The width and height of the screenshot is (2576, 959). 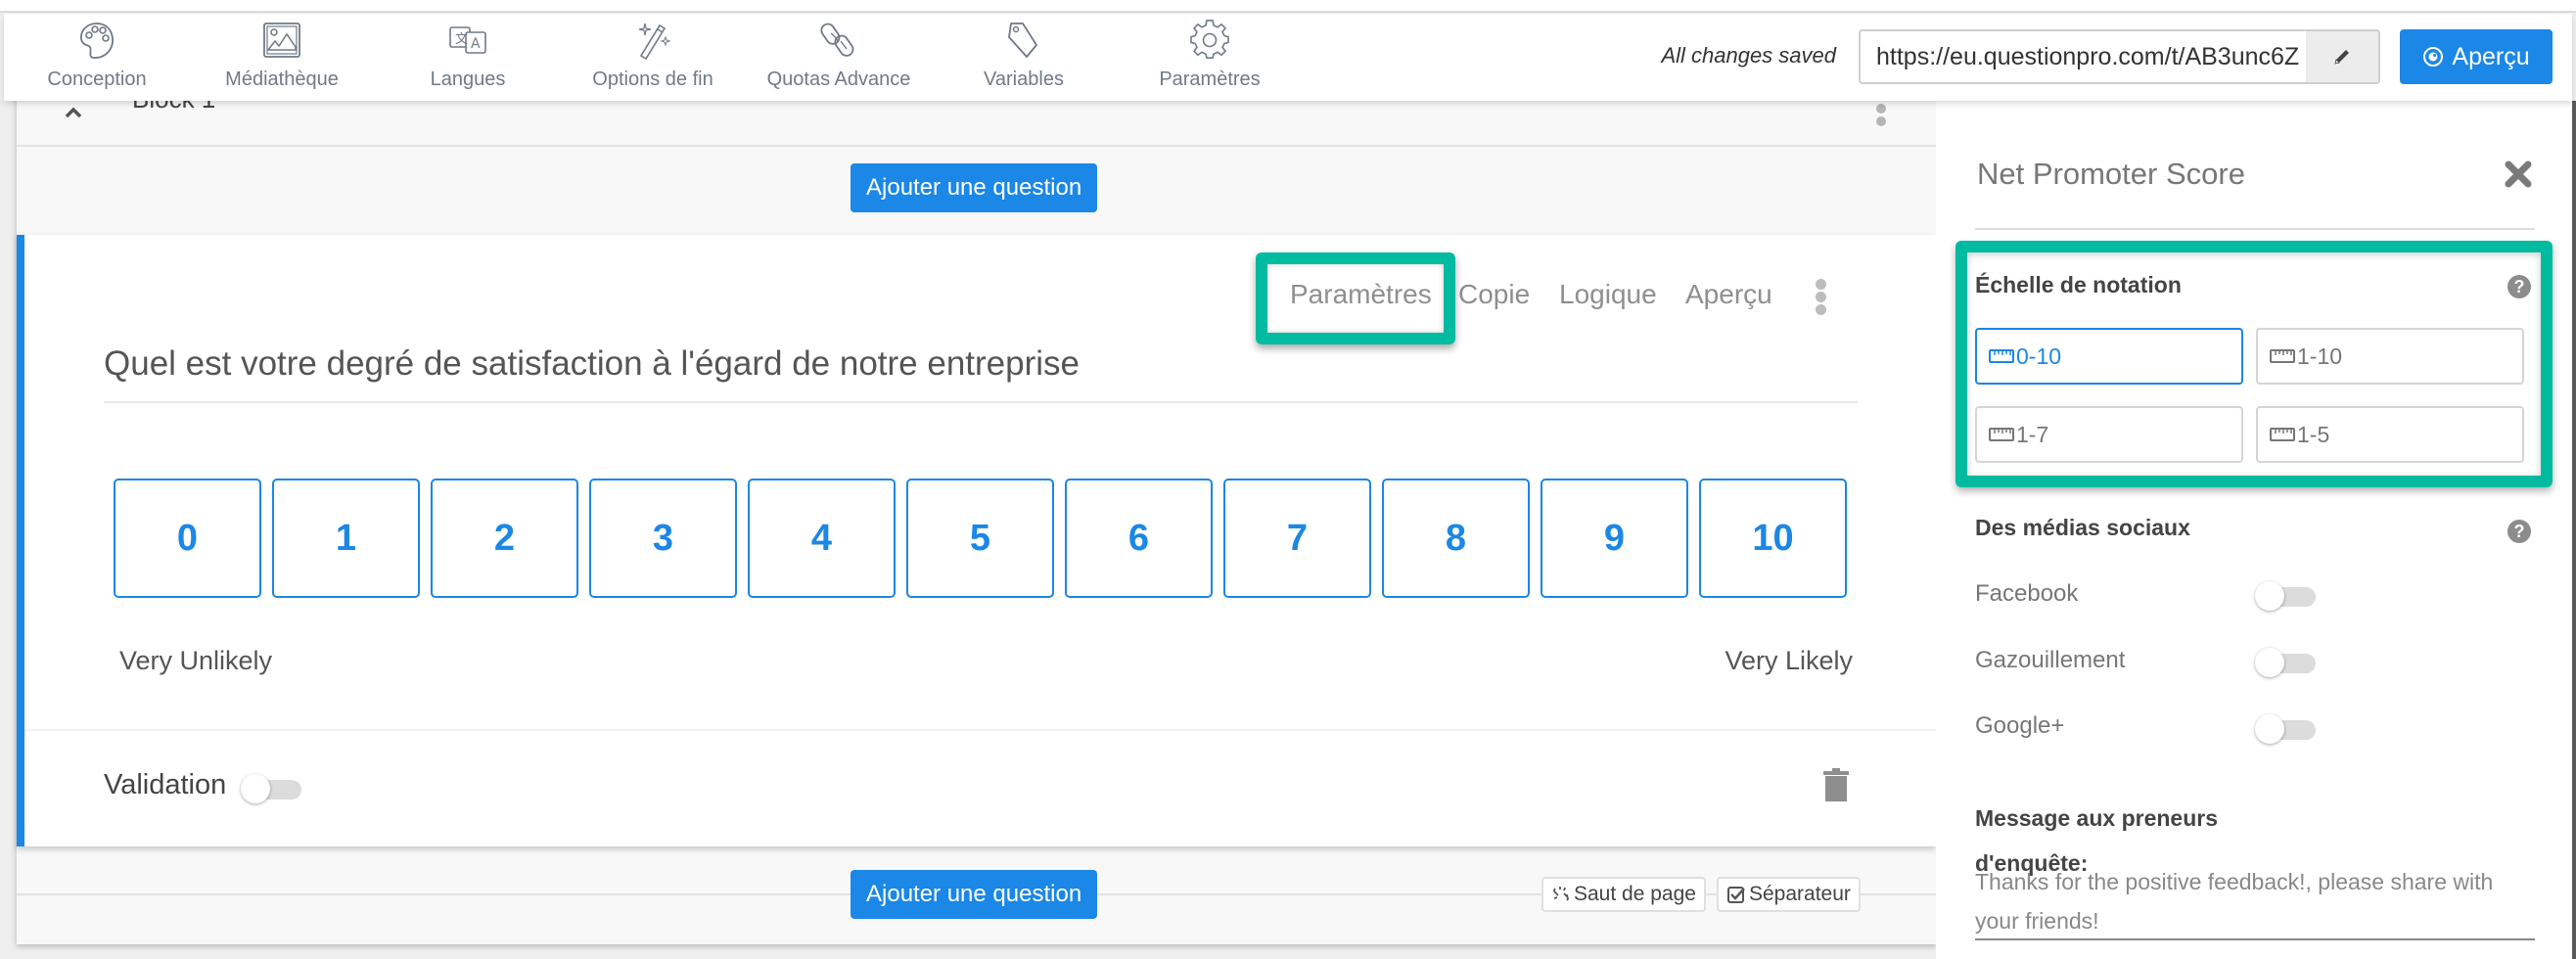 What do you see at coordinates (980, 538) in the screenshot?
I see `scale-option: 5` at bounding box center [980, 538].